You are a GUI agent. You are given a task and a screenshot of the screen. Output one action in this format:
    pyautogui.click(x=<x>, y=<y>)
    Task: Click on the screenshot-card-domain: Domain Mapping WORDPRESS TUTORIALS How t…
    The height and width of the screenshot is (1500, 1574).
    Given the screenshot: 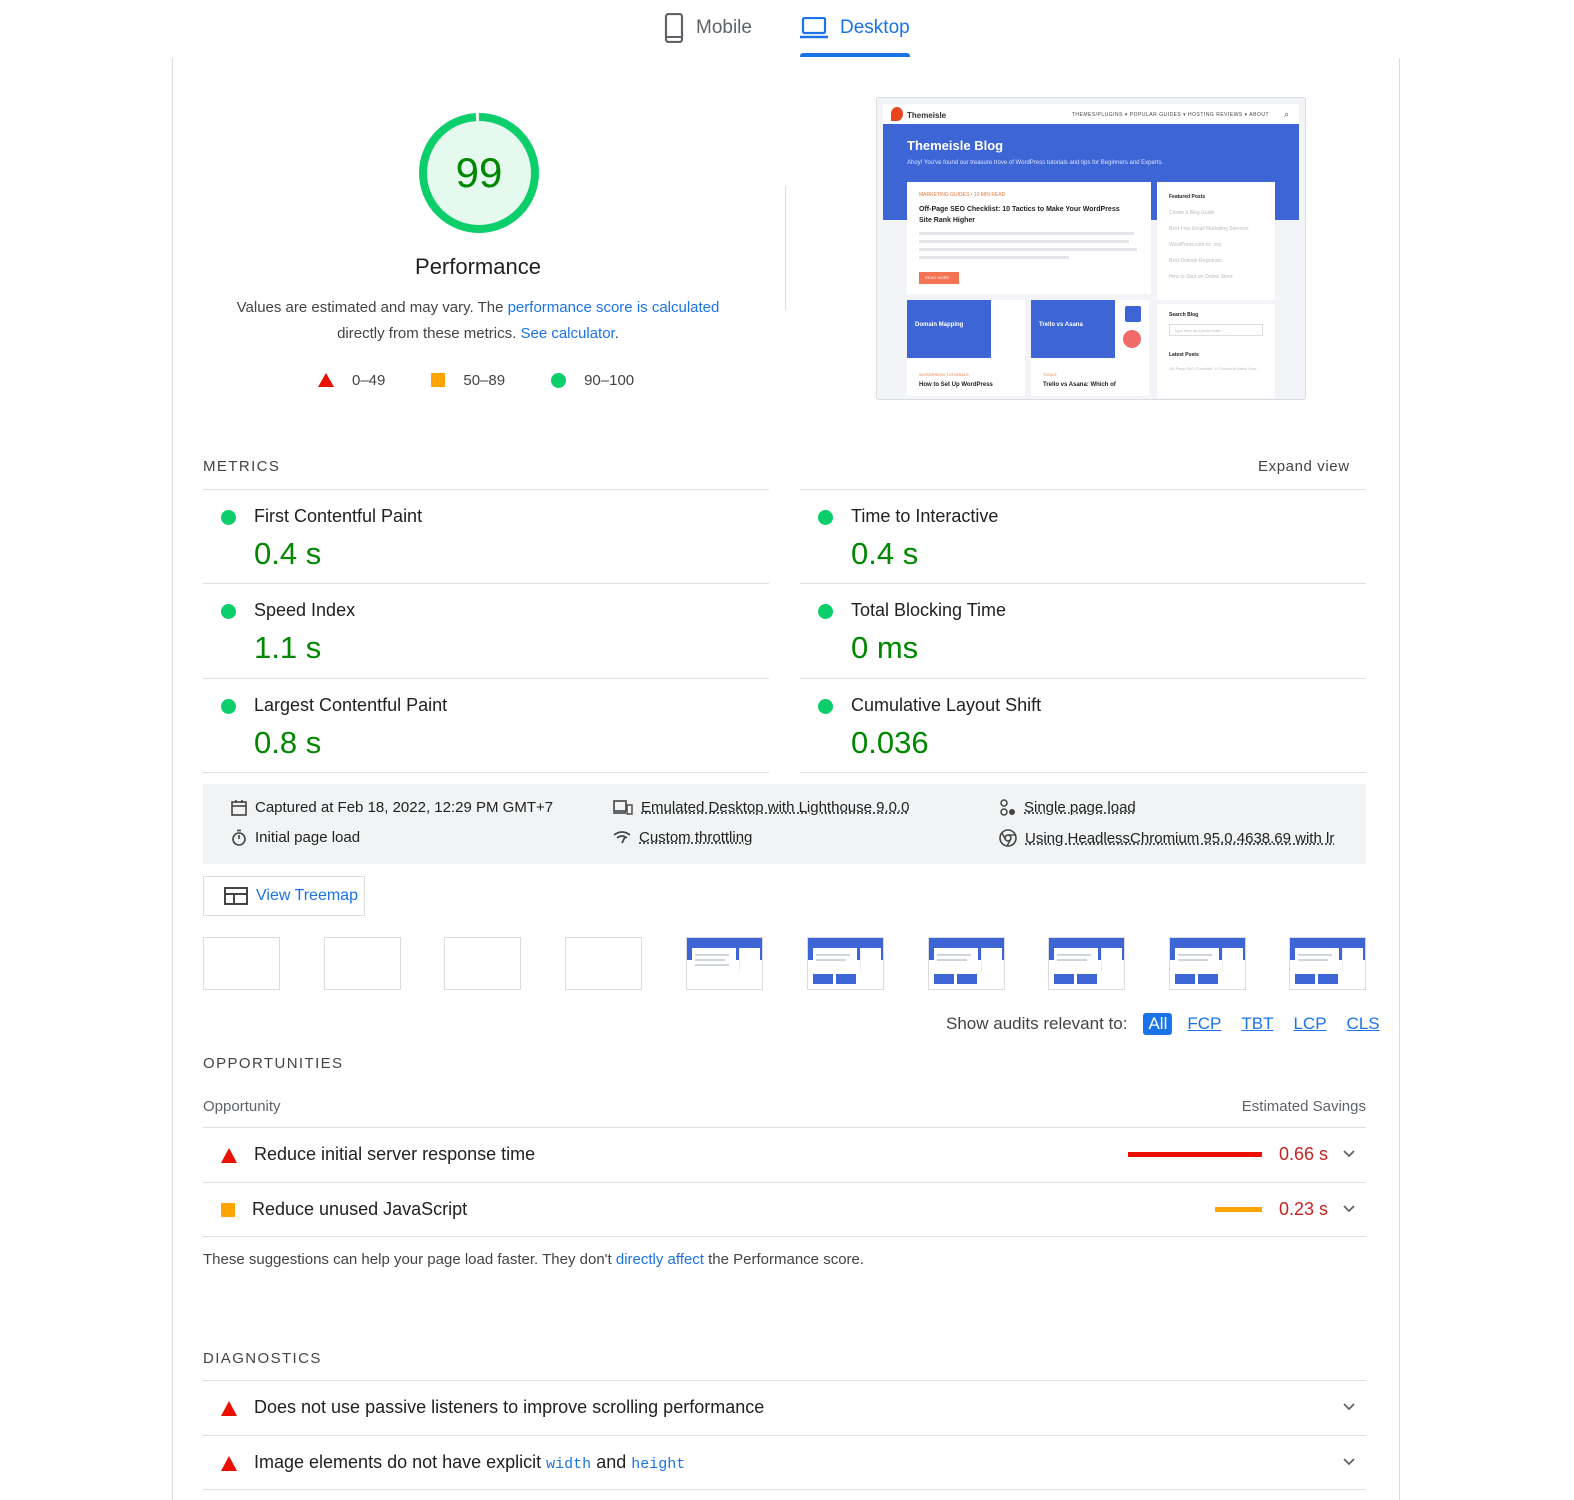 What is the action you would take?
    pyautogui.click(x=966, y=348)
    